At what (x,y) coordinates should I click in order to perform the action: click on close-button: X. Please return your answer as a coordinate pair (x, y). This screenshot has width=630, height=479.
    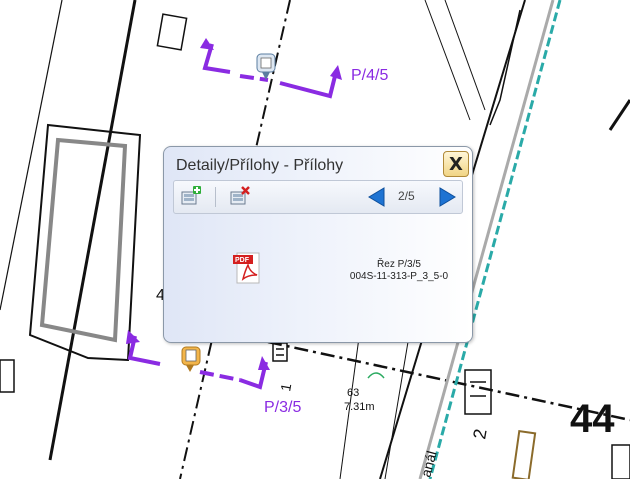
    Looking at the image, I should click on (456, 164).